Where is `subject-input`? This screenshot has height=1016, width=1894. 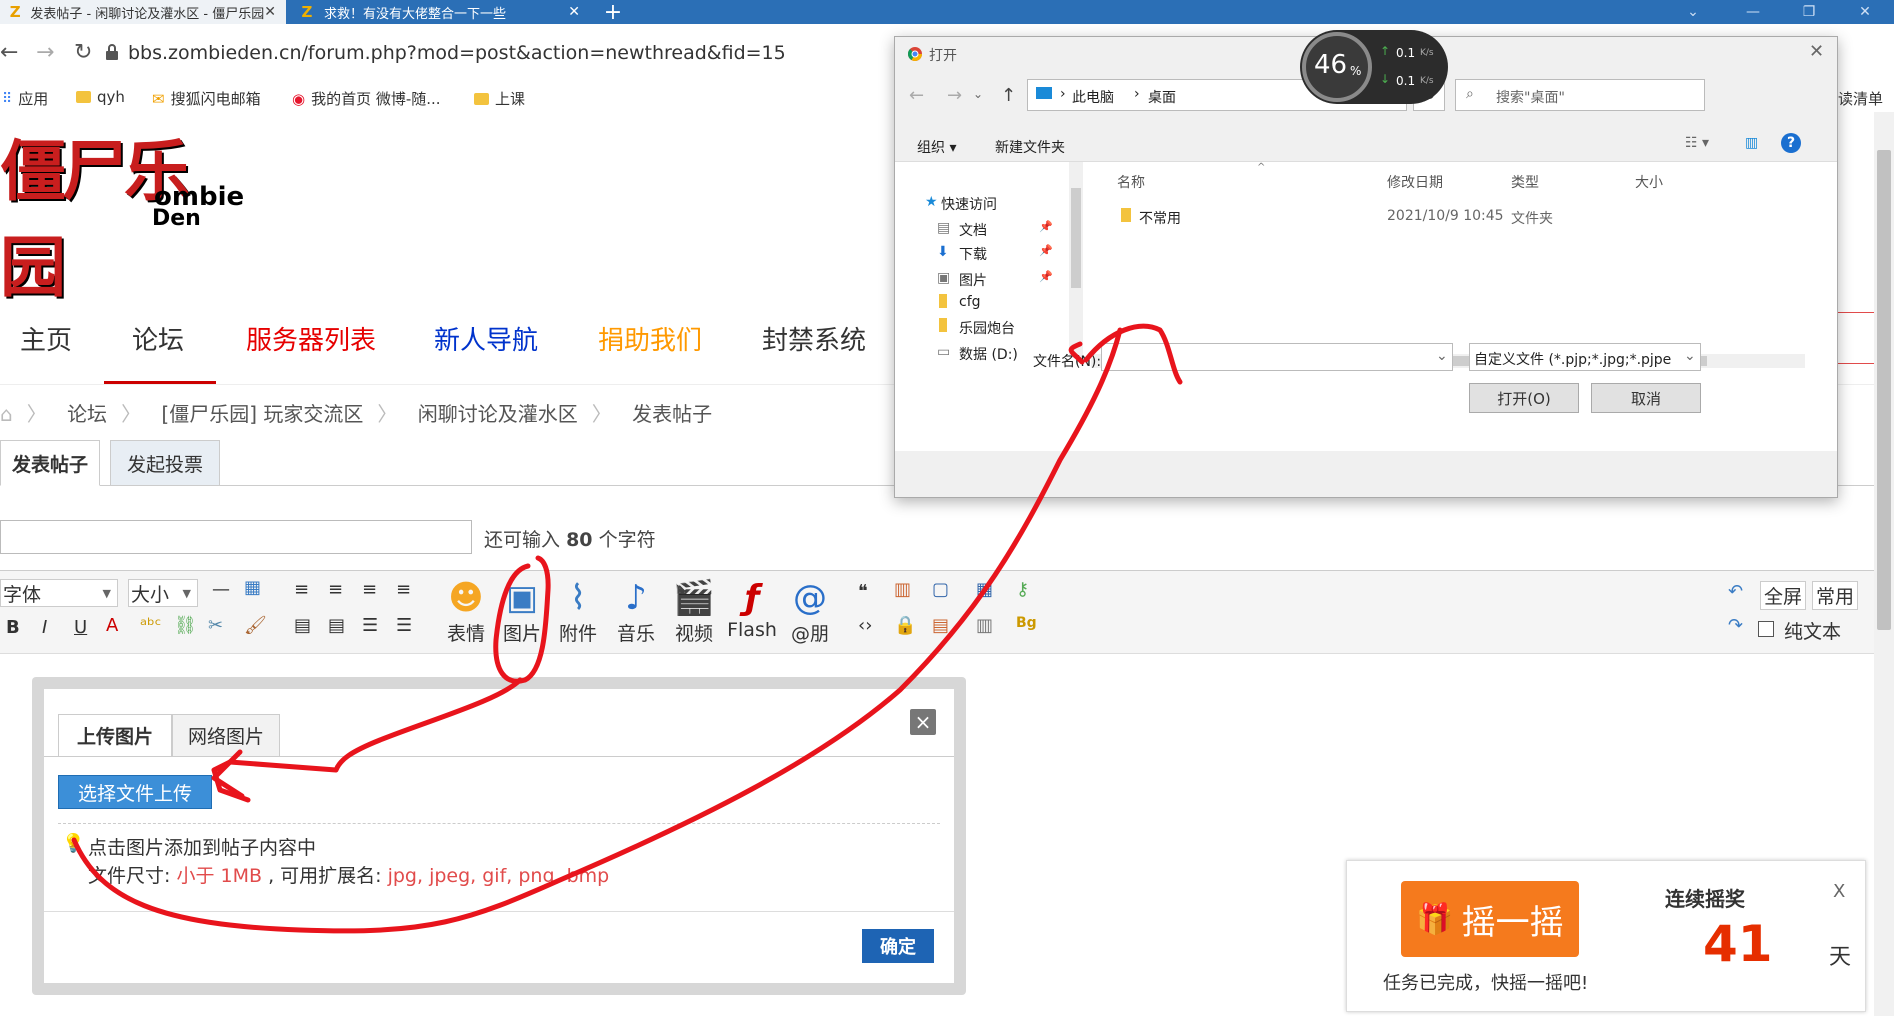
subject-input is located at coordinates (236, 537).